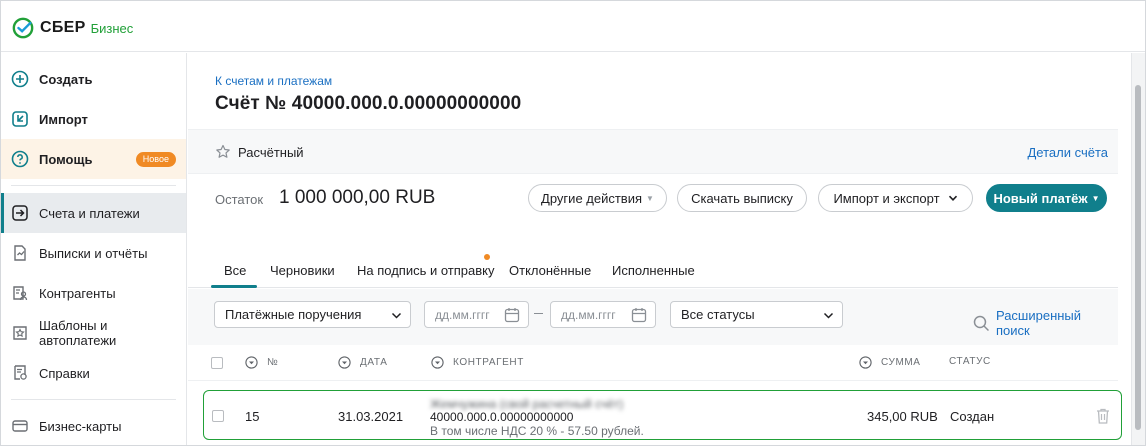 Image resolution: width=1146 pixels, height=446 pixels. I want to click on column-num: №, so click(261, 362).